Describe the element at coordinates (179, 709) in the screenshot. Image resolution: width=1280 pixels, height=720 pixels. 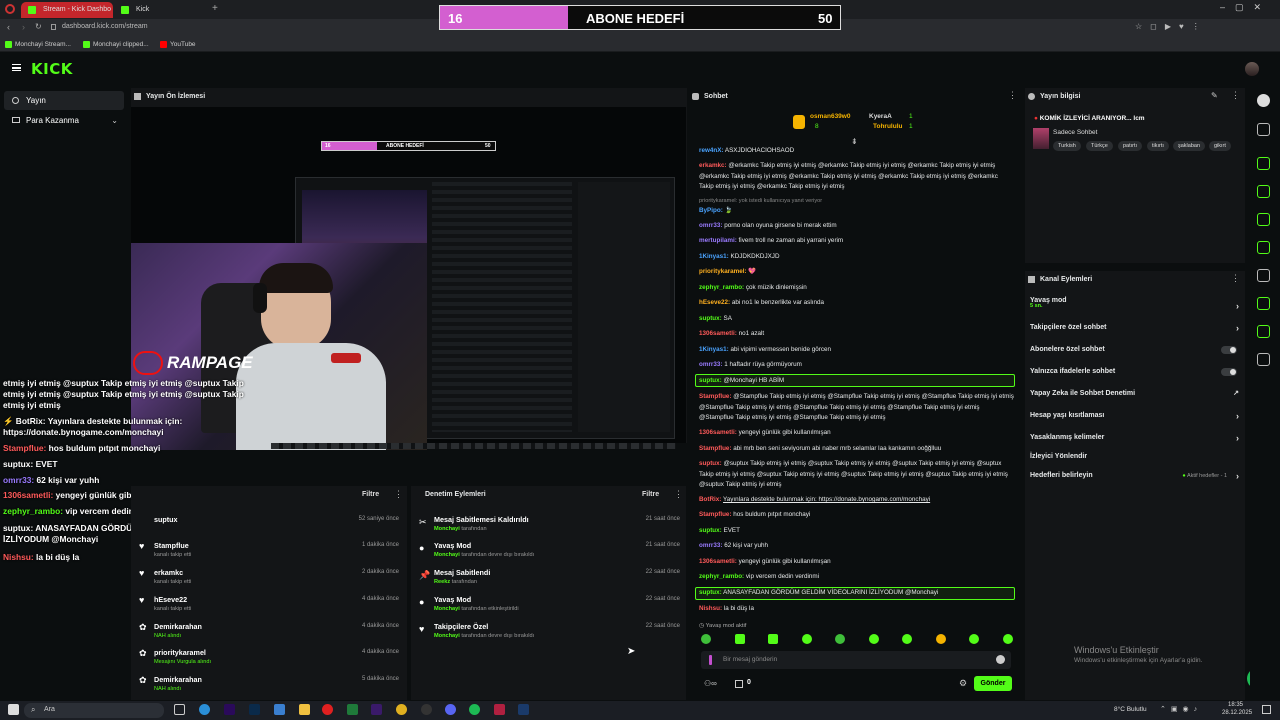
I see `task-view-icon` at that location.